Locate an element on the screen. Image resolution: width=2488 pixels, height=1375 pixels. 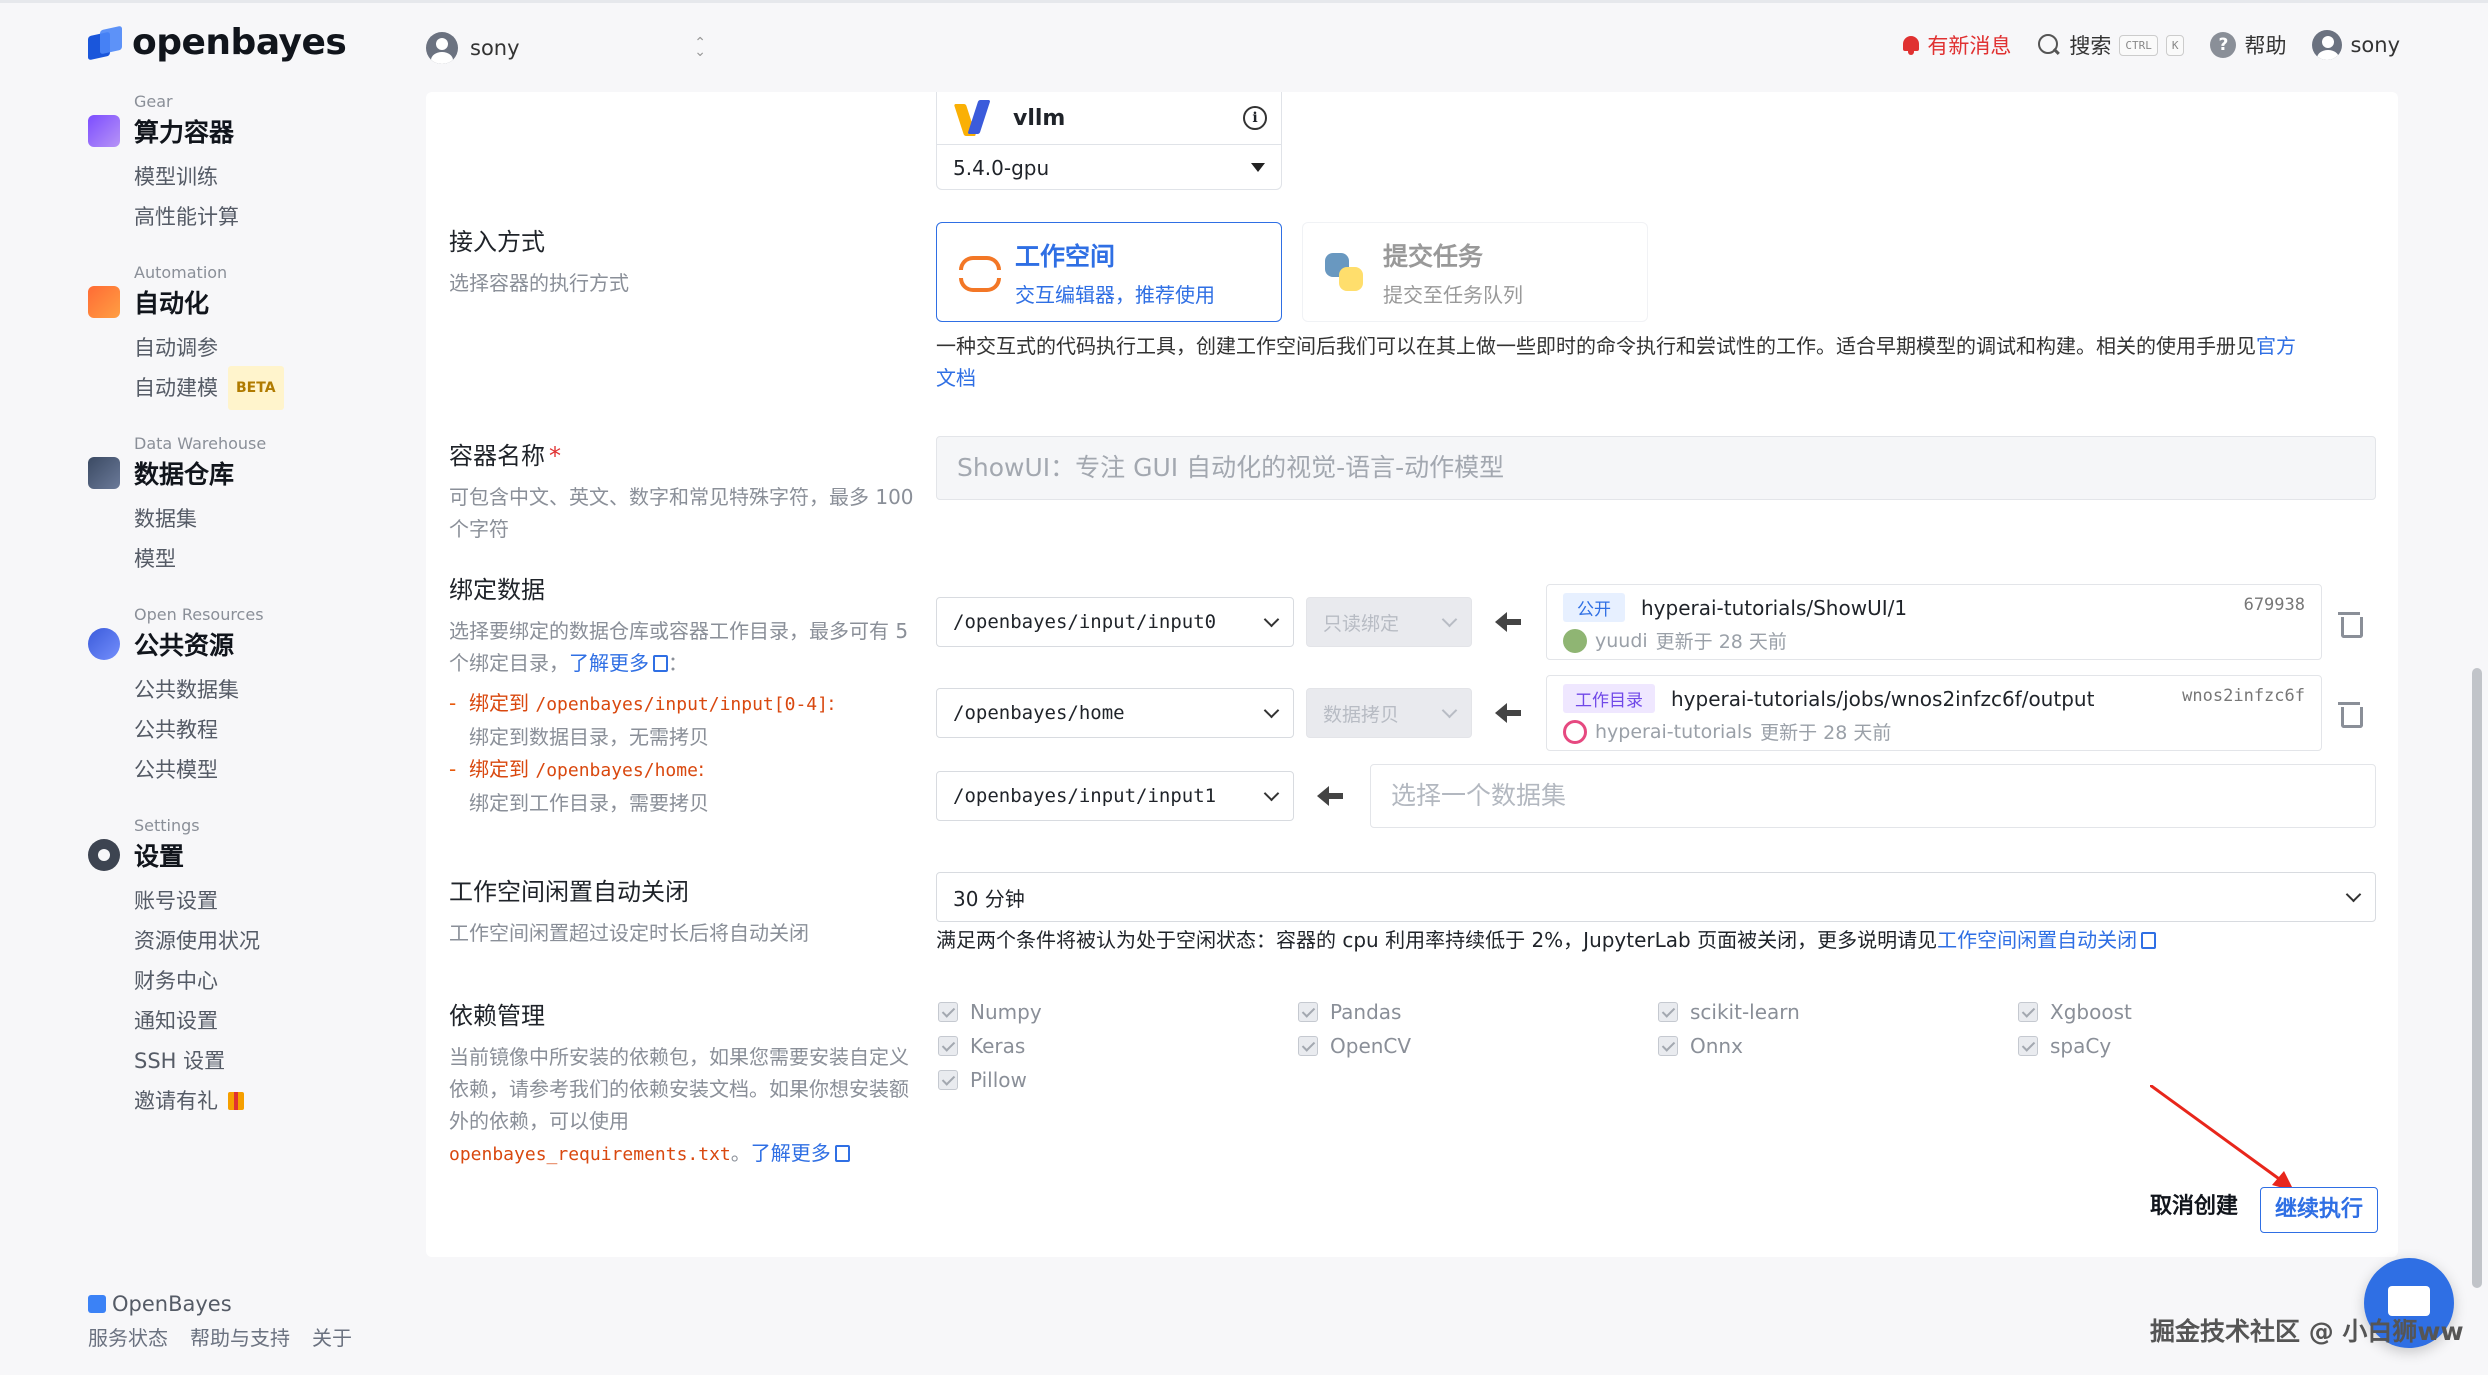
k-key-hint: K is located at coordinates (2175, 45).